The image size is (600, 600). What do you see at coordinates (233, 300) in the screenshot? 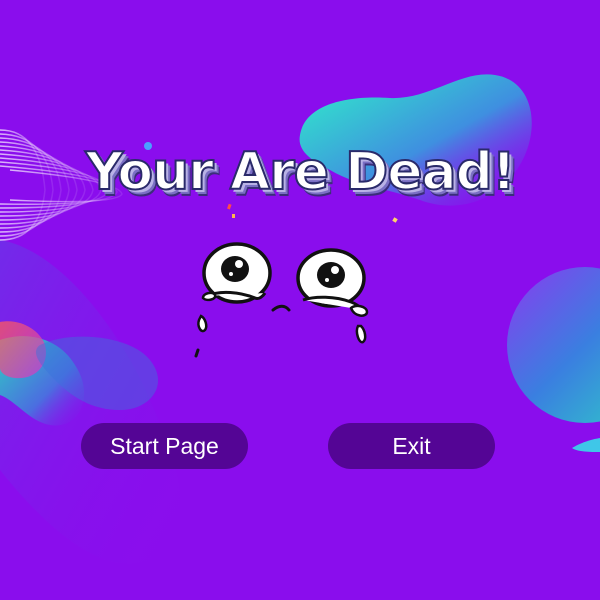
I see `left-eye-icon` at bounding box center [233, 300].